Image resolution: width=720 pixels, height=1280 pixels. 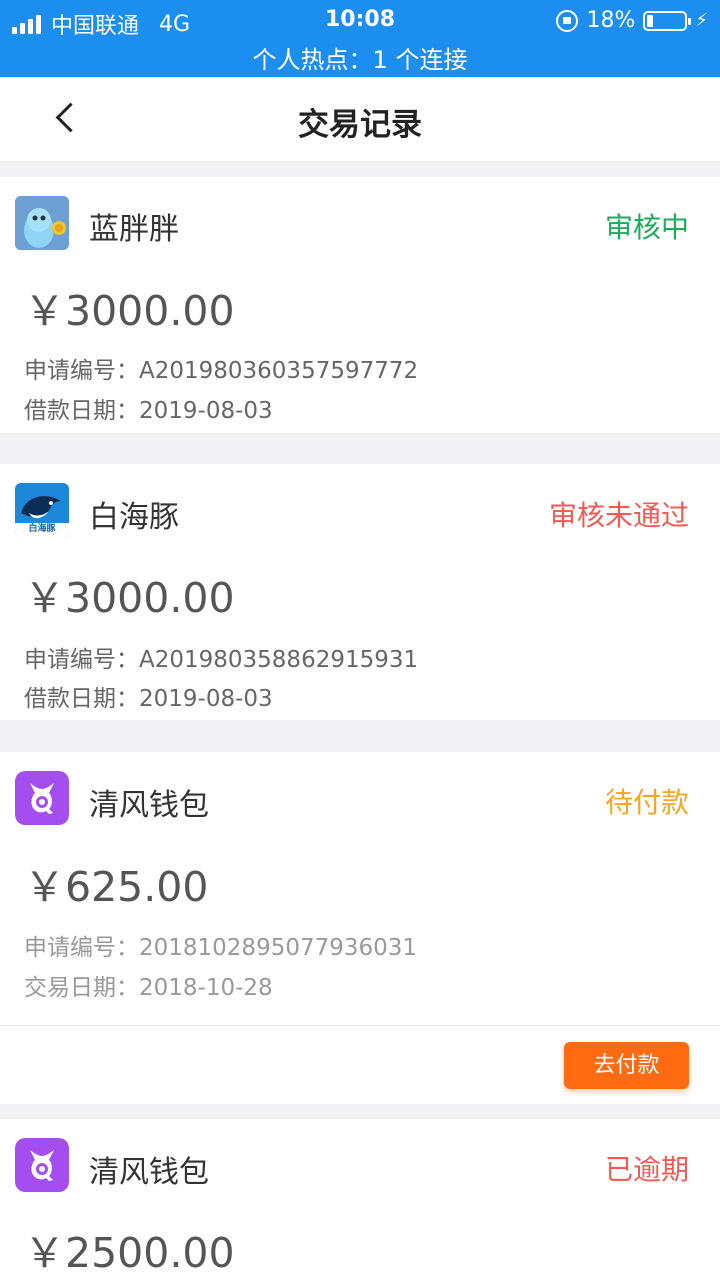 I want to click on hotspot-banner: 个人热点：1 个连接, so click(x=360, y=57).